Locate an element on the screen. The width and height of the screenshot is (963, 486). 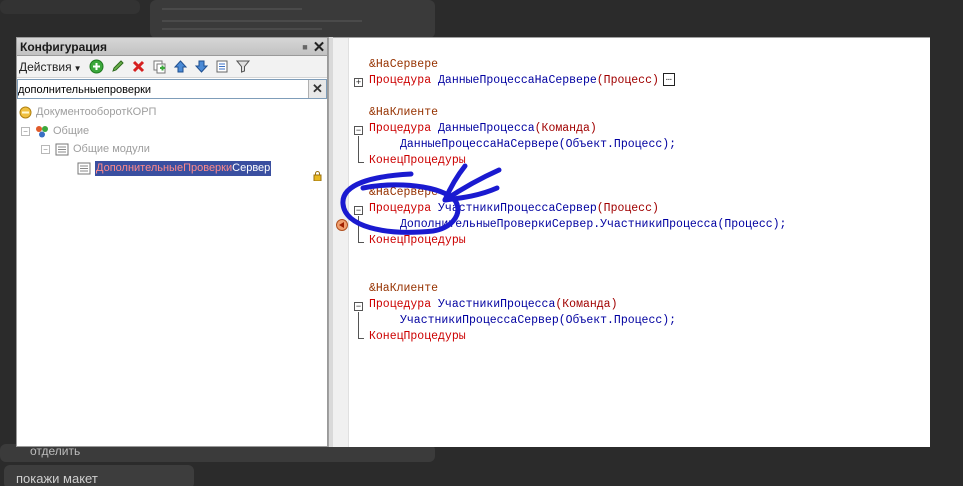
edit-button is located at coordinates (117, 66).